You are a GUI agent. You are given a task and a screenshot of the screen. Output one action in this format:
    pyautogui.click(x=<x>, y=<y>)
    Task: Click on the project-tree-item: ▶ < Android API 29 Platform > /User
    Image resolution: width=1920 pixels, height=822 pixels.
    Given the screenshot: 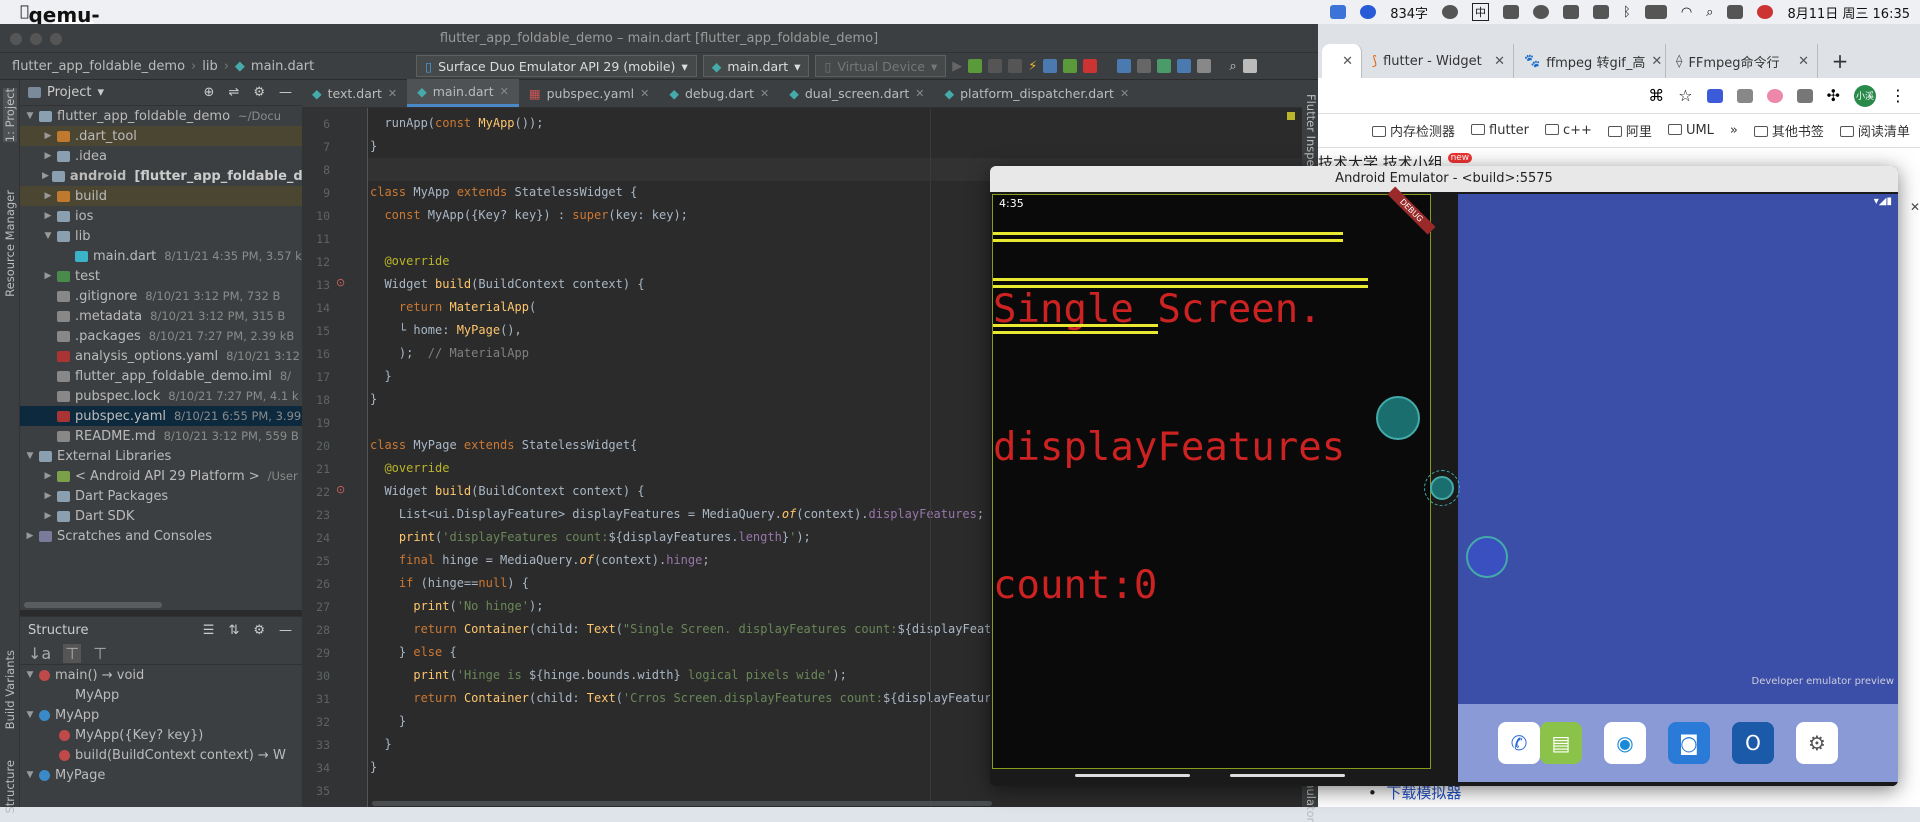 What is the action you would take?
    pyautogui.click(x=161, y=476)
    